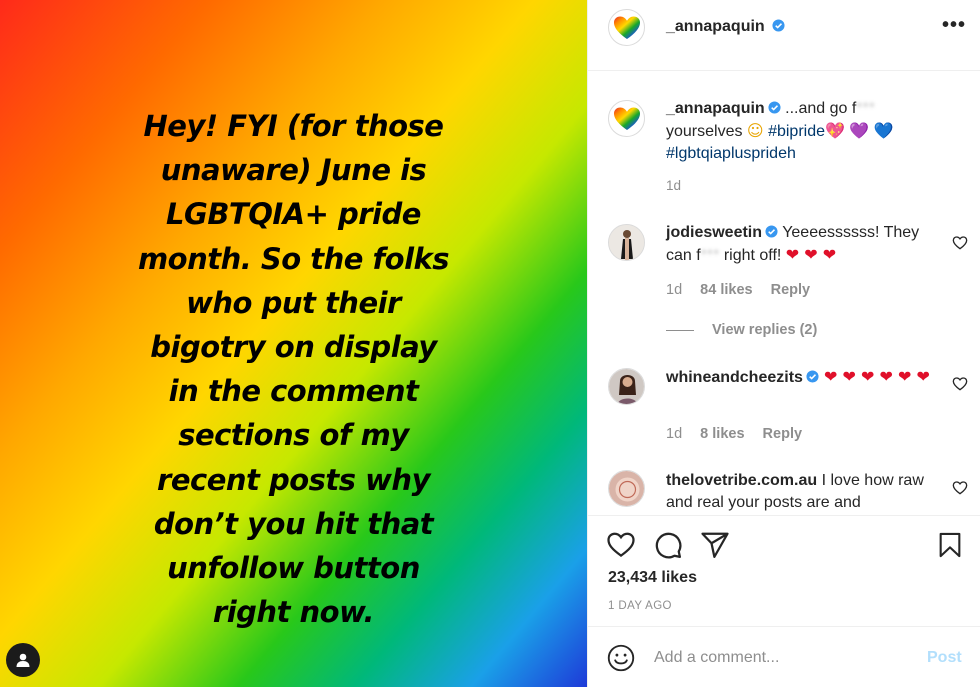 The width and height of the screenshot is (980, 687). What do you see at coordinates (621, 545) in the screenshot?
I see `like-heart-icon` at bounding box center [621, 545].